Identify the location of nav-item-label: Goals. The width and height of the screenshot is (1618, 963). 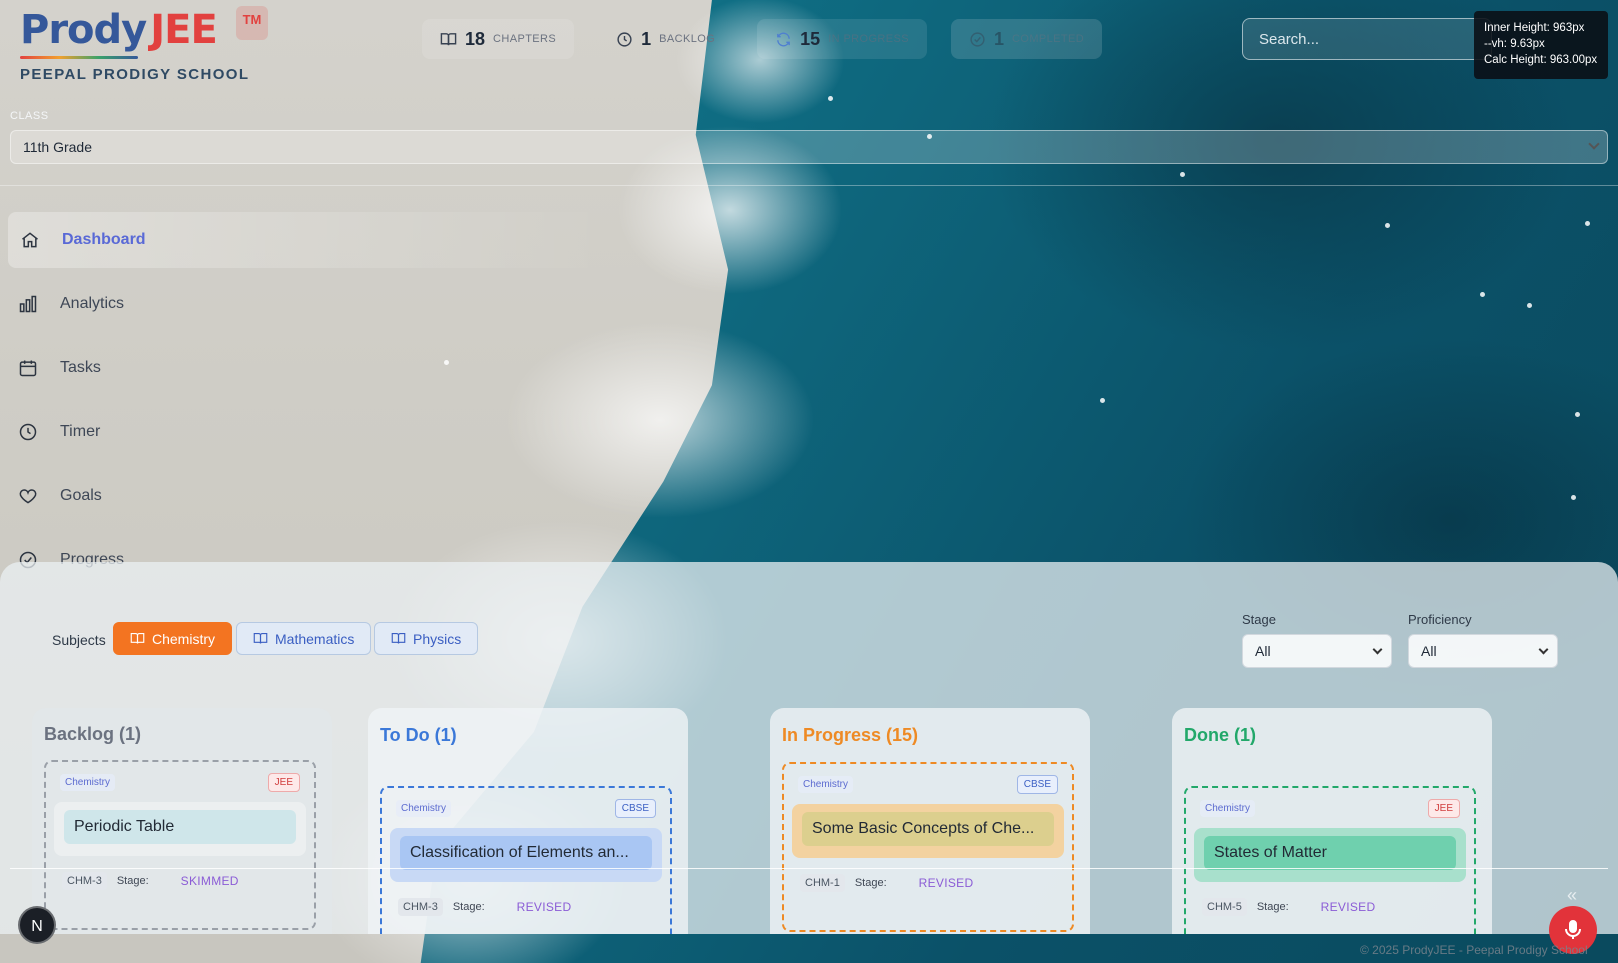
(81, 495).